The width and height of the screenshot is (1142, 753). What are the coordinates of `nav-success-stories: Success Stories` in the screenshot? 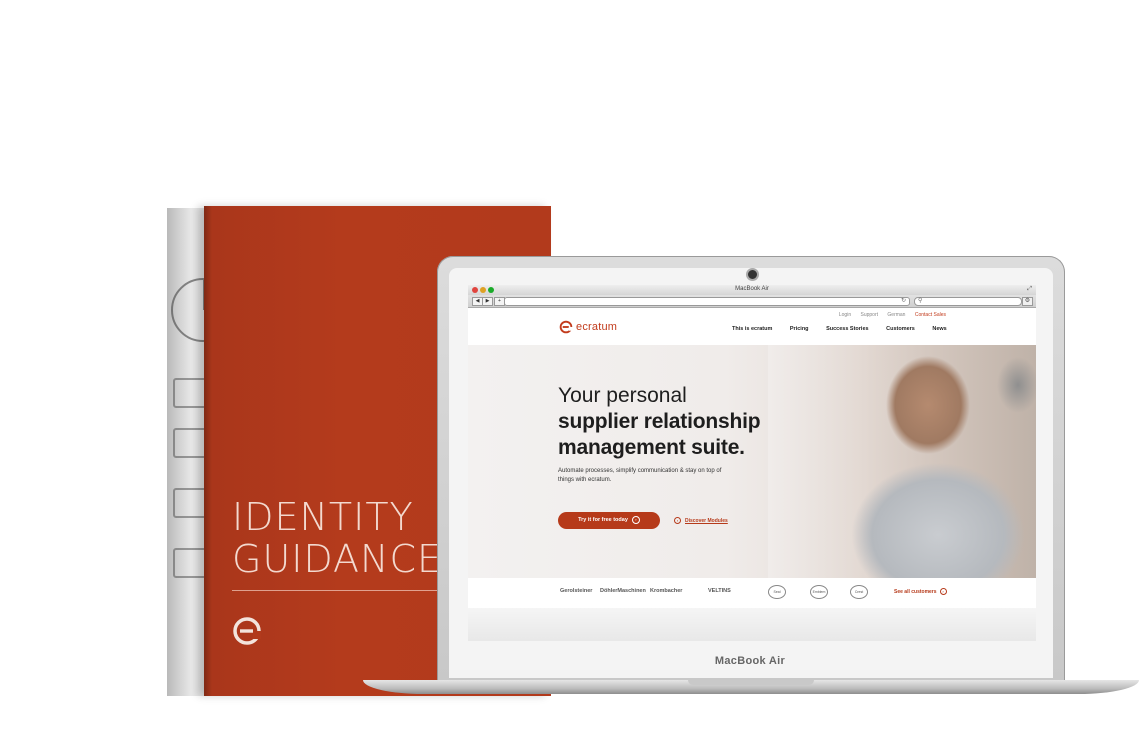 It's located at (847, 329).